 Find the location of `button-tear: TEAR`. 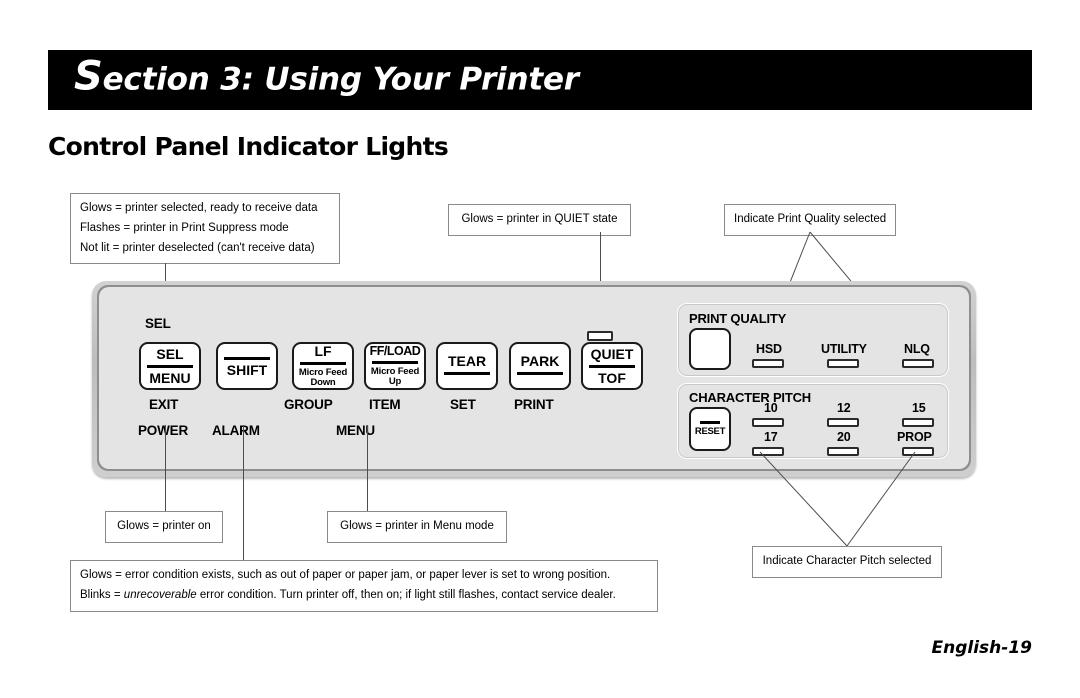

button-tear: TEAR is located at coordinates (467, 366).